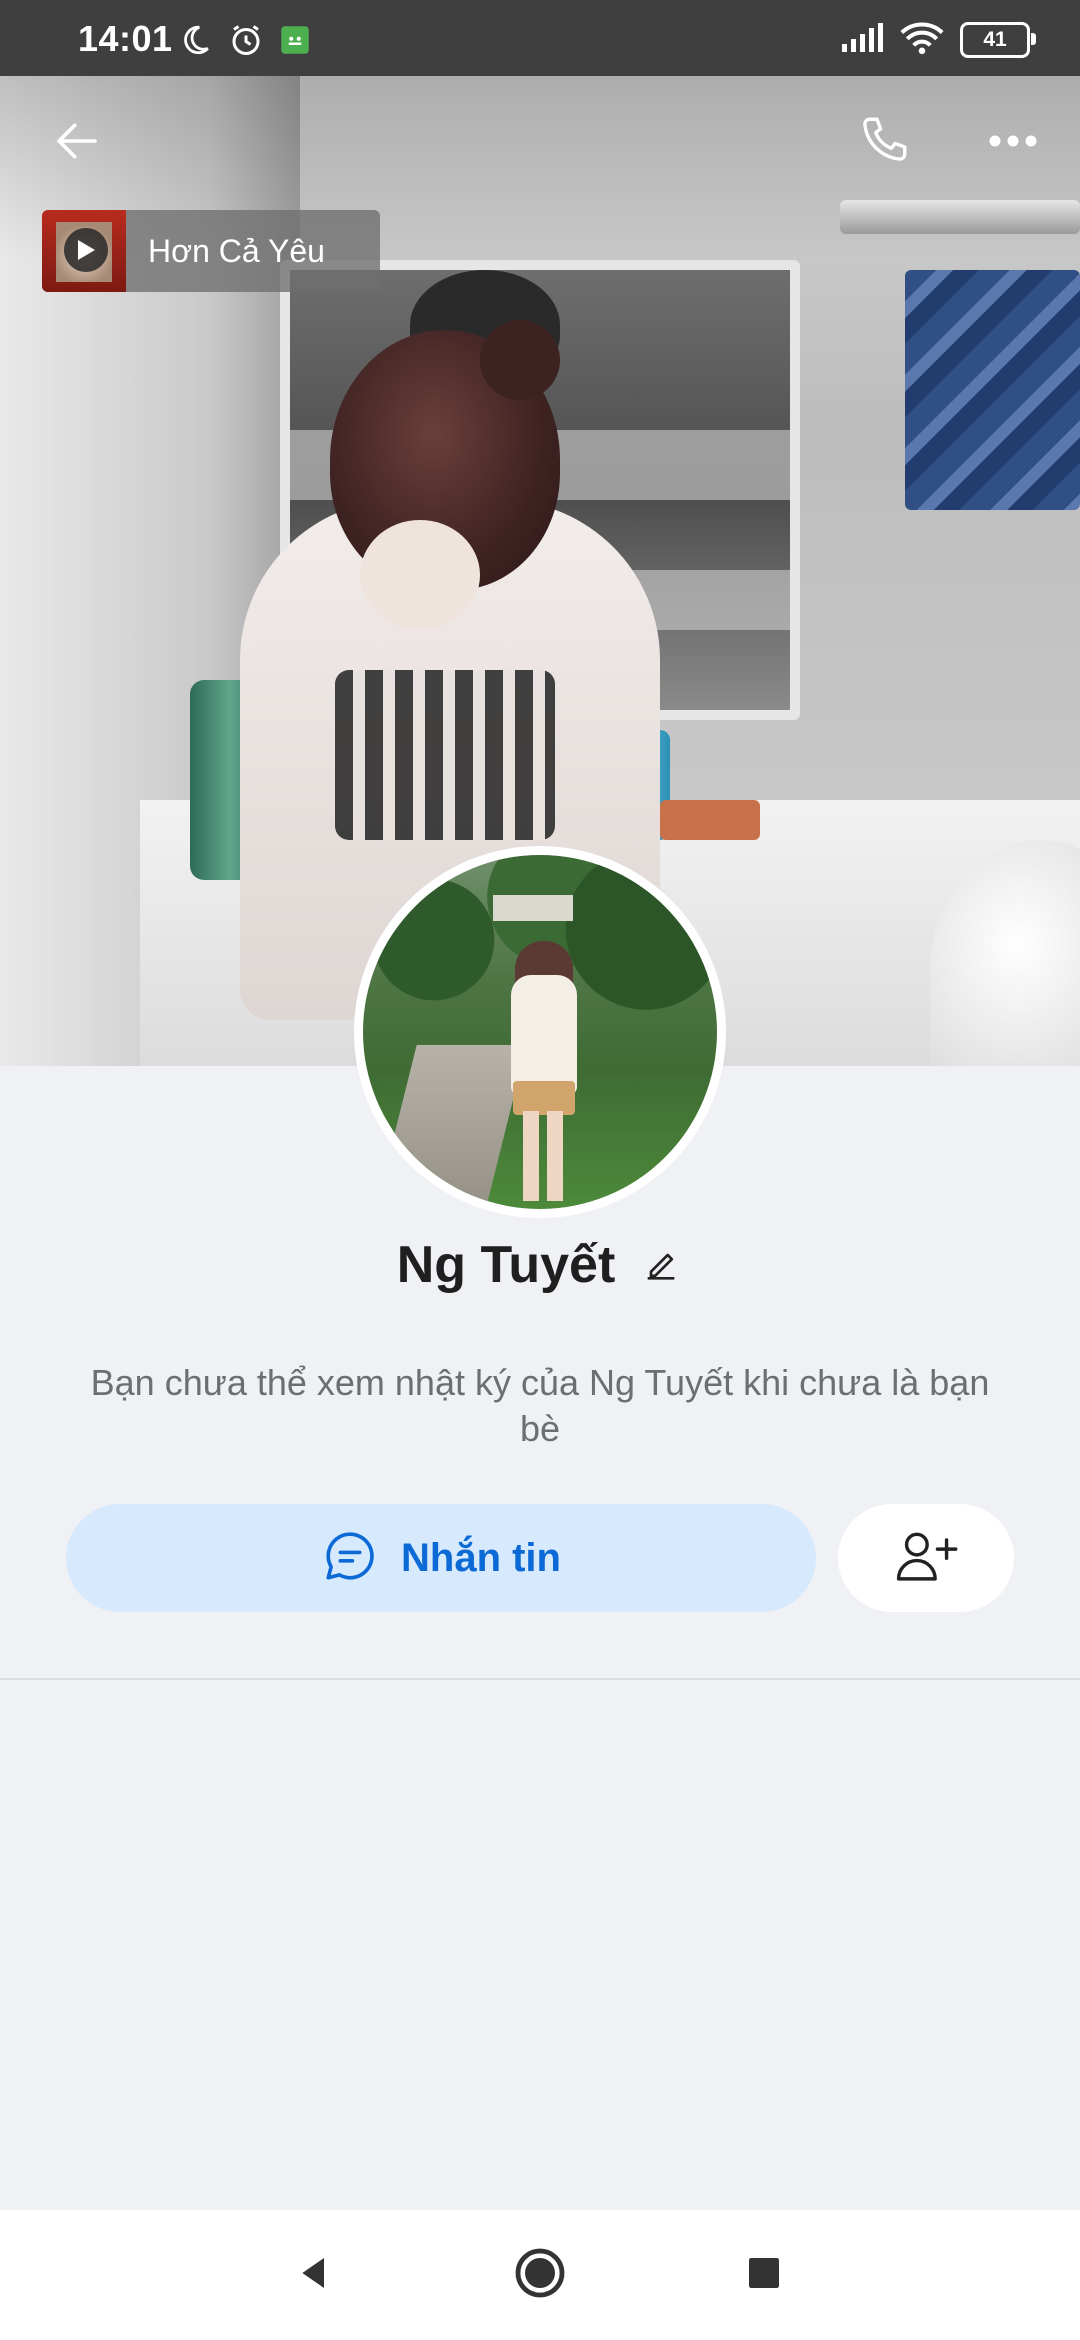 The height and width of the screenshot is (2340, 1080). Describe the element at coordinates (236, 250) in the screenshot. I see `music-title: Hơn Cả Yêu` at that location.